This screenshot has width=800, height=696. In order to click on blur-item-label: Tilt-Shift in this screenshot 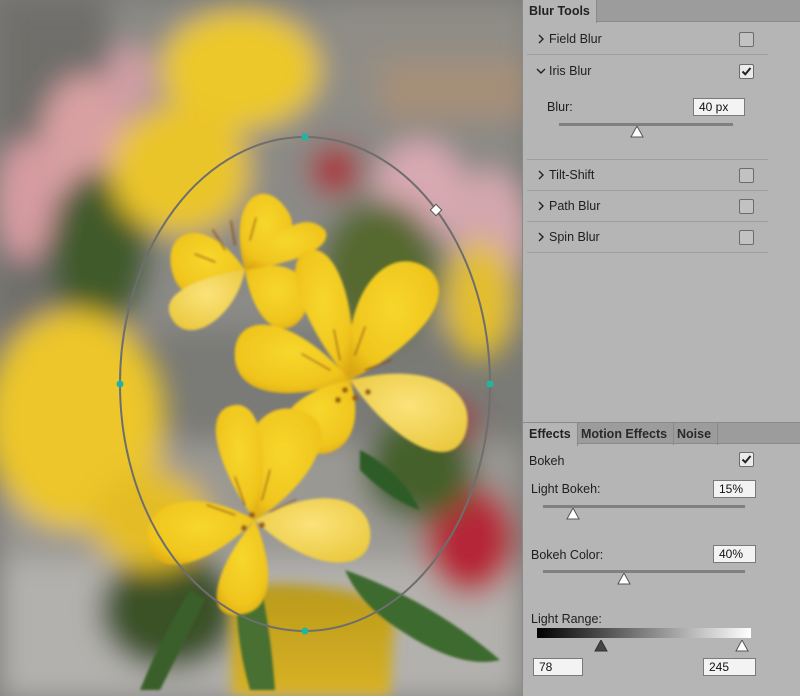, I will do `click(572, 175)`.